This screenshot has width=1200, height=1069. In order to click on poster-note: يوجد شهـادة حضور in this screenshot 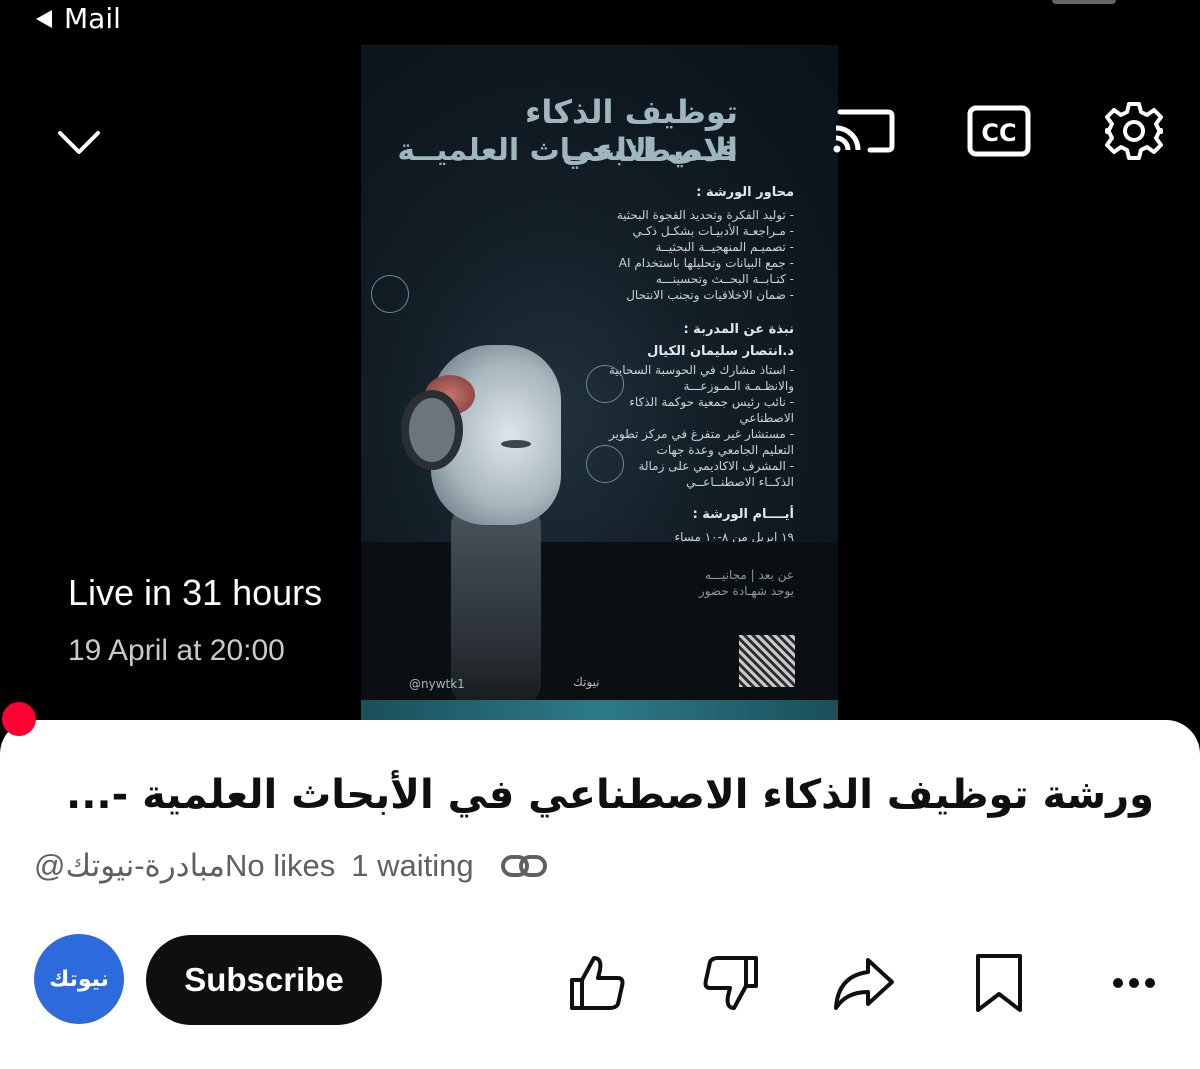, I will do `click(746, 591)`.